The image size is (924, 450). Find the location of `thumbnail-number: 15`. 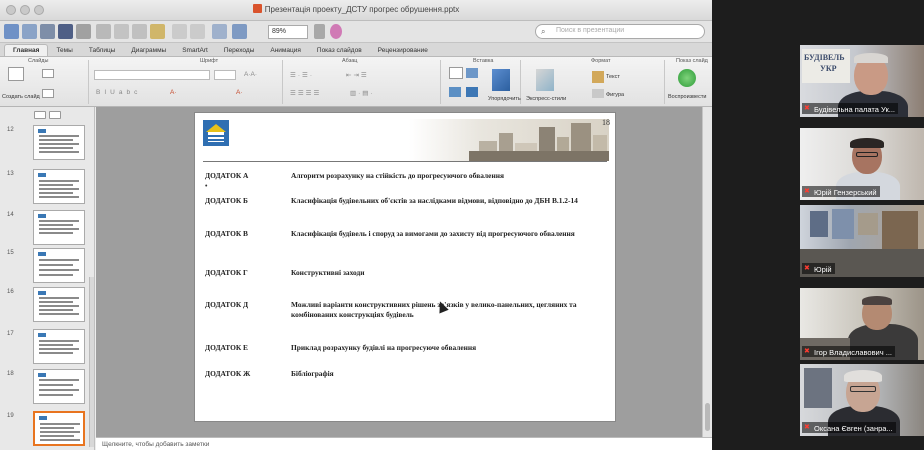

thumbnail-number: 15 is located at coordinates (10, 253).